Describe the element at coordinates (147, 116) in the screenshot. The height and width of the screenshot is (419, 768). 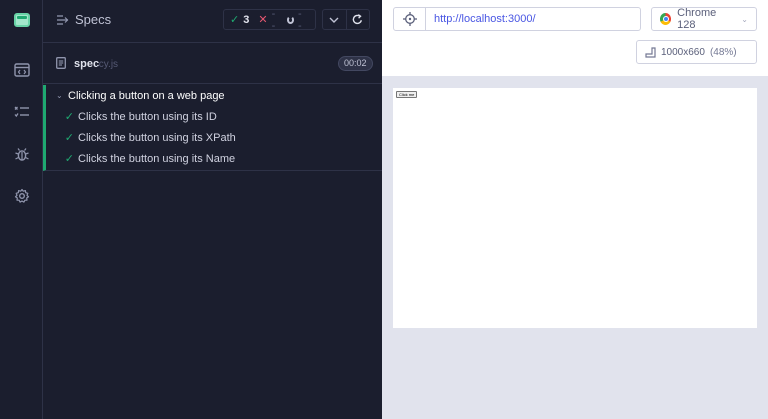
I see `test-title: Clicks the button using its ID` at that location.